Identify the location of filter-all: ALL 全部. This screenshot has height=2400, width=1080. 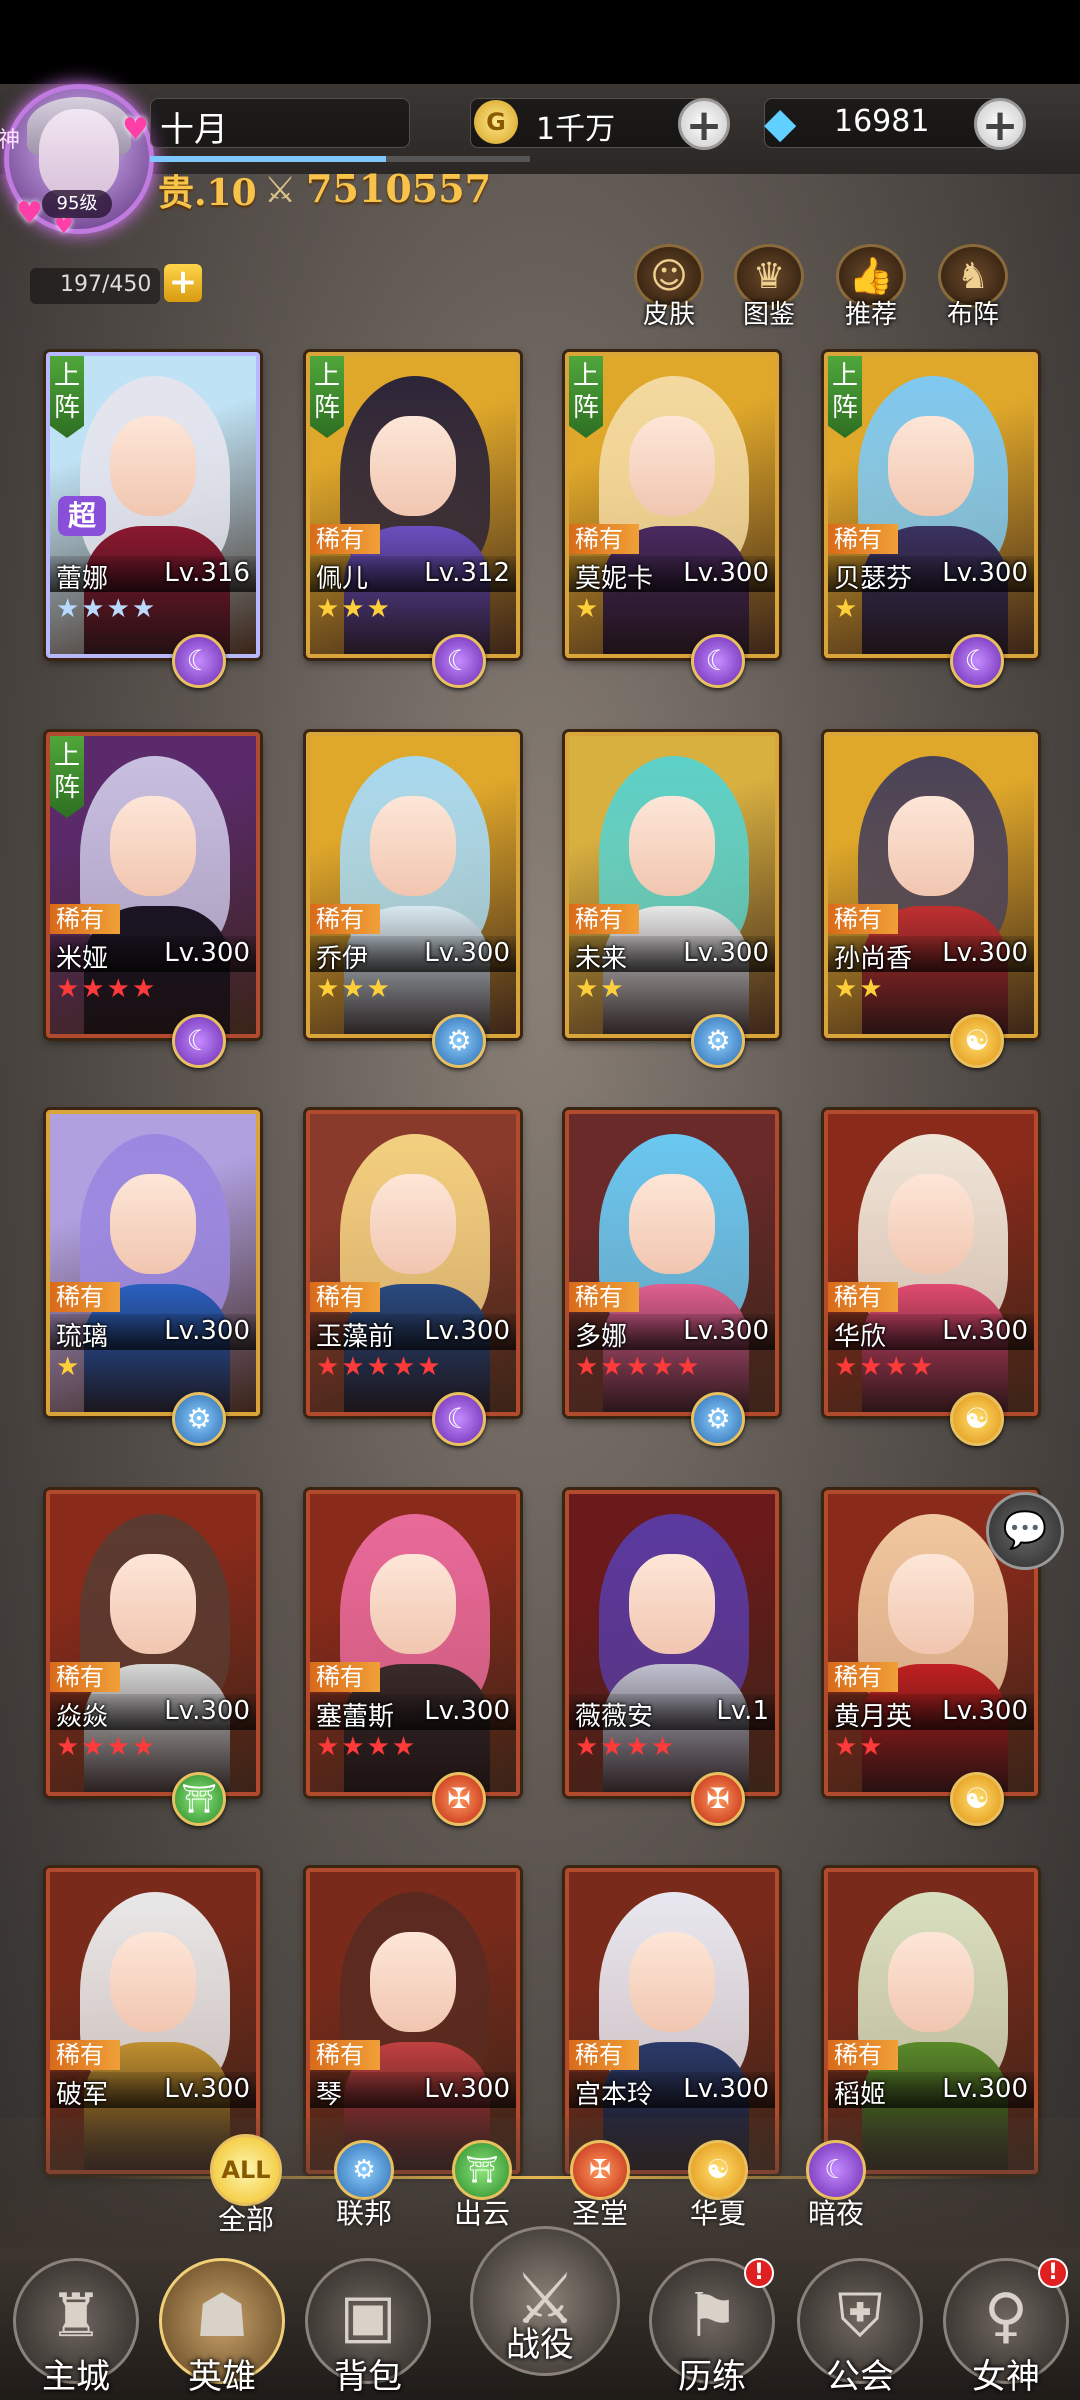
(246, 2186).